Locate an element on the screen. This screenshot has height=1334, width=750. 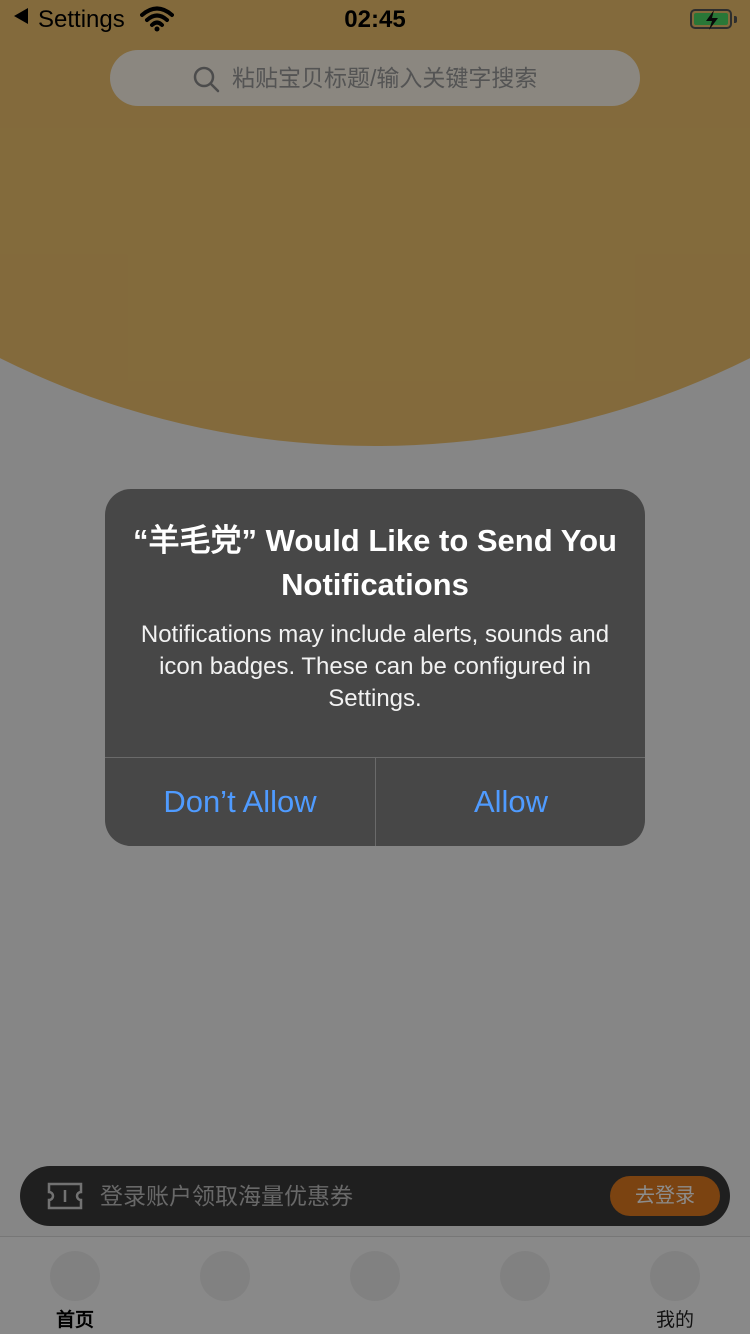
dont-allow-button: Don’t Allow is located at coordinates (240, 802).